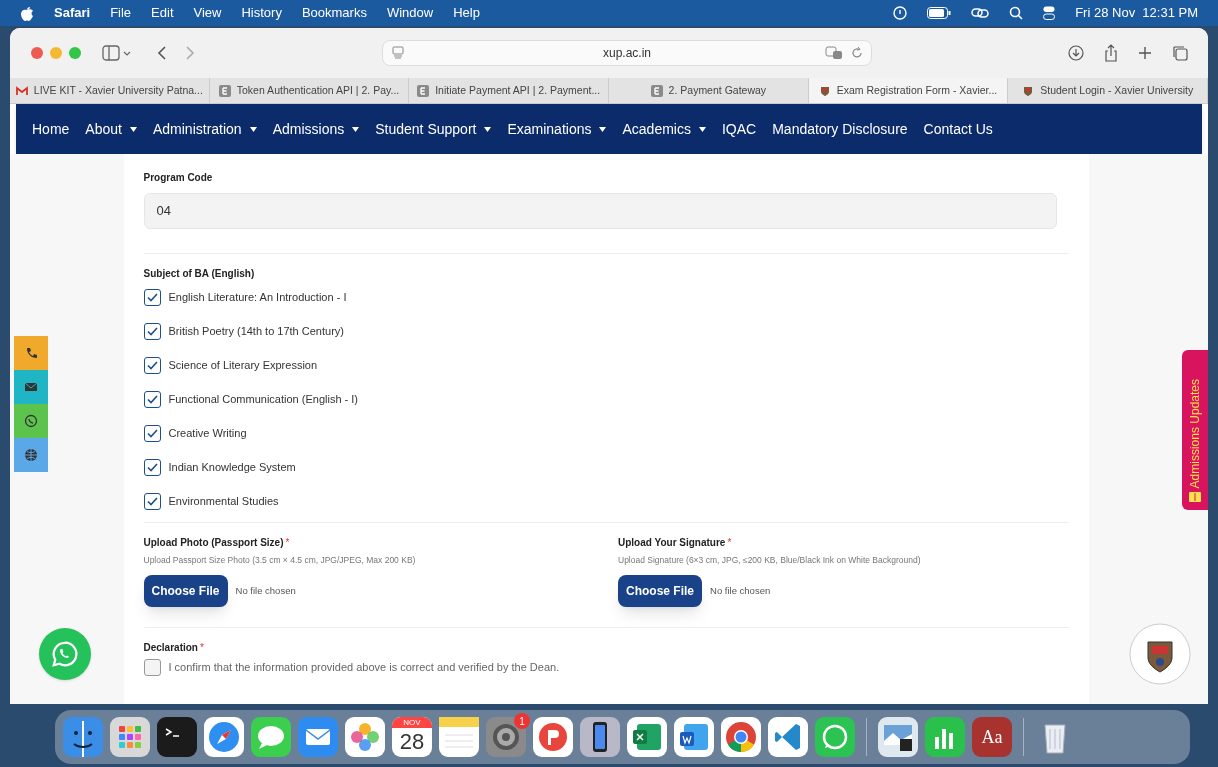  I want to click on notepad-icon, so click(459, 737).